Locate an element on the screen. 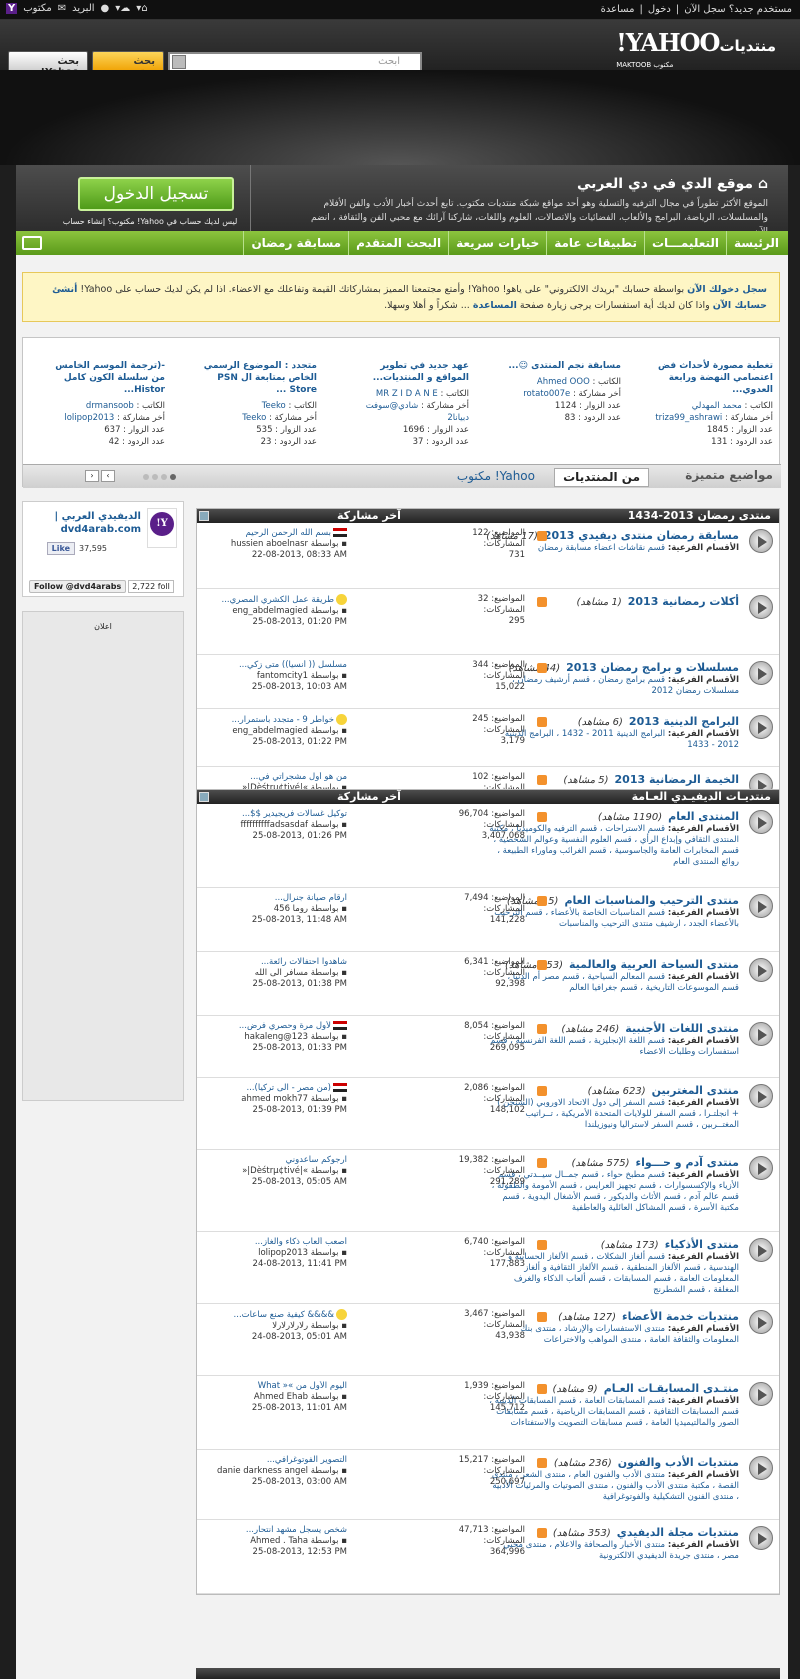 This screenshot has height=1679, width=800. forum-name: منتديات خدمة الأعضاء is located at coordinates (680, 1316).